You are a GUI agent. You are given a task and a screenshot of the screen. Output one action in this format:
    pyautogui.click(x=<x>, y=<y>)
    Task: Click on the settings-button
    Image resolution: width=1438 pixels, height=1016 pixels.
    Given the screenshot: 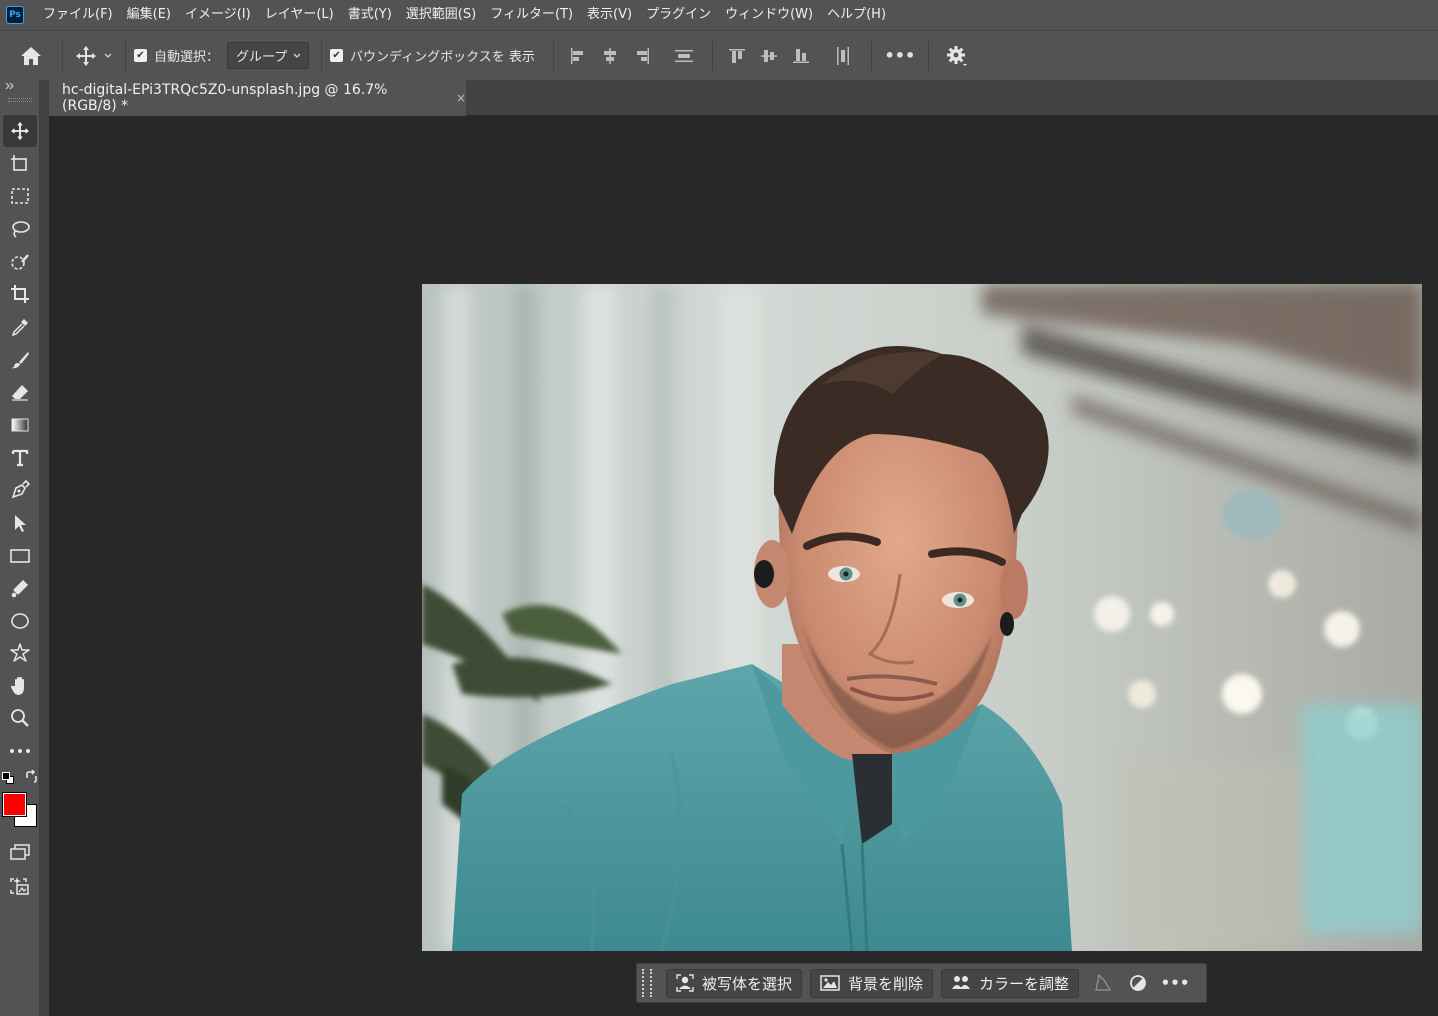 What is the action you would take?
    pyautogui.click(x=957, y=56)
    